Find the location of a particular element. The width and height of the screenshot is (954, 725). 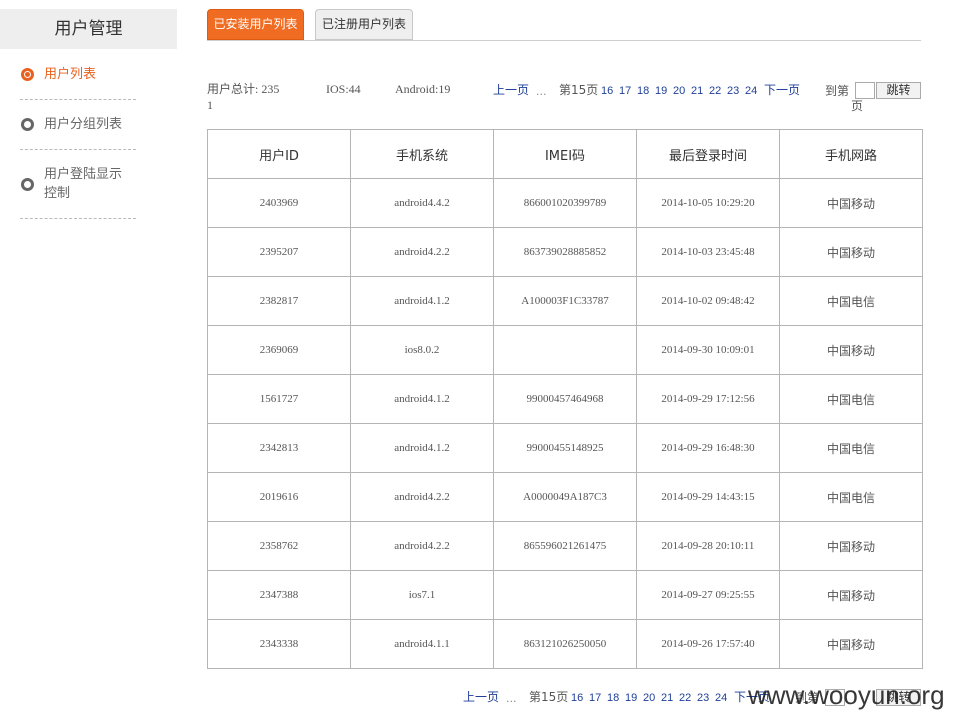

cell-imei: 865596021261475 is located at coordinates (565, 546).